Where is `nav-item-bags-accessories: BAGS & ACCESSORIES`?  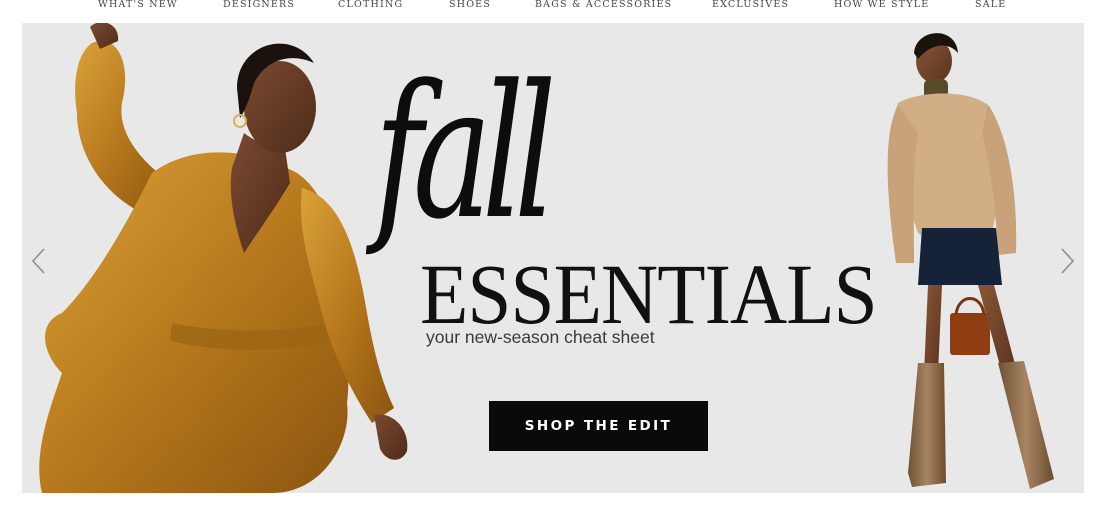 nav-item-bags-accessories: BAGS & ACCESSORIES is located at coordinates (603, 5).